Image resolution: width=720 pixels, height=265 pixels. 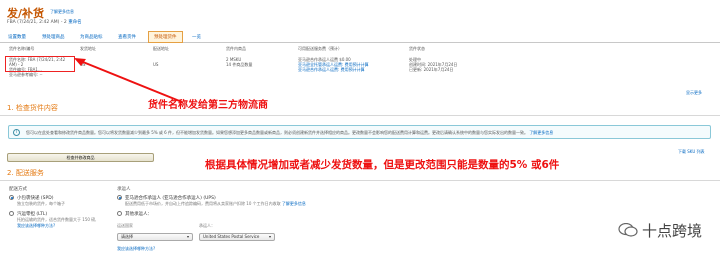 What do you see at coordinates (237, 237) in the screenshot?
I see `carrier-select: United States Postal Service ▾` at bounding box center [237, 237].